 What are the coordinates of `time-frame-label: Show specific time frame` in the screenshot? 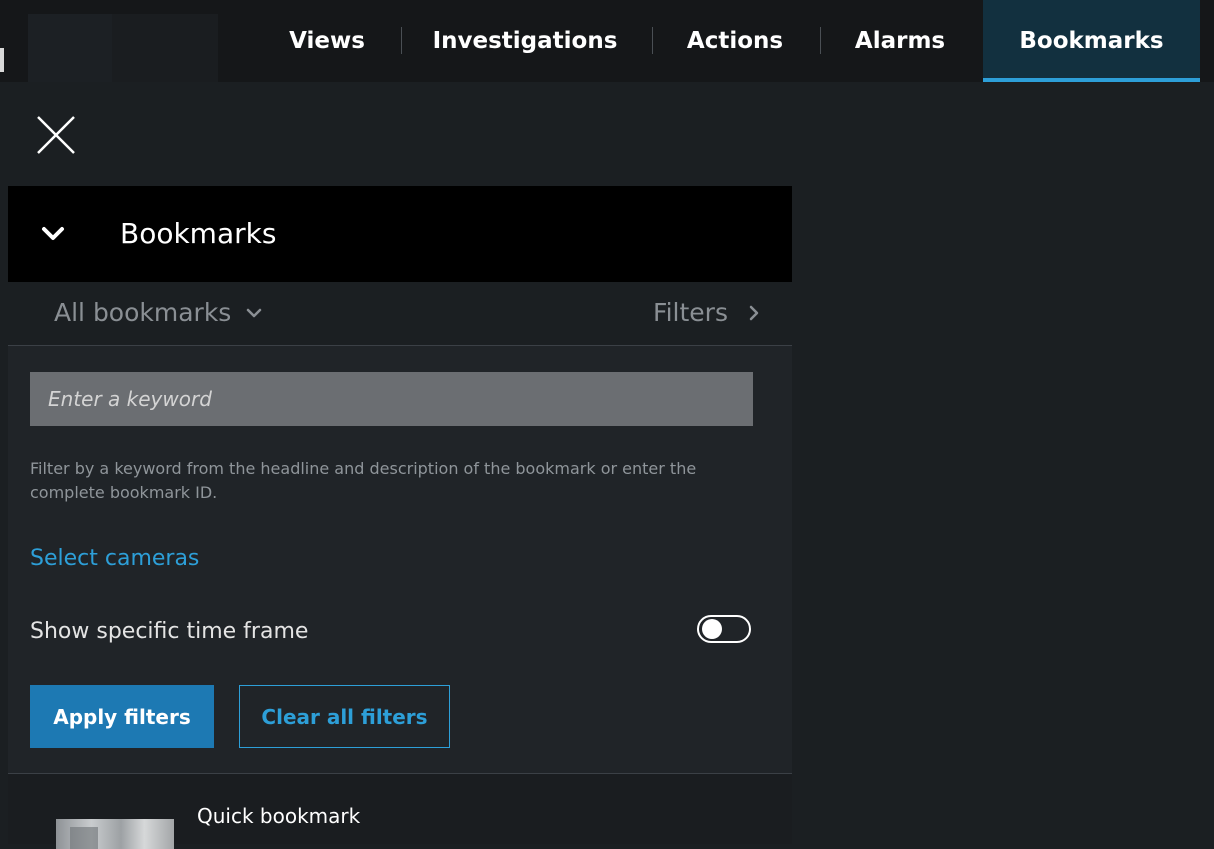 It's located at (169, 631).